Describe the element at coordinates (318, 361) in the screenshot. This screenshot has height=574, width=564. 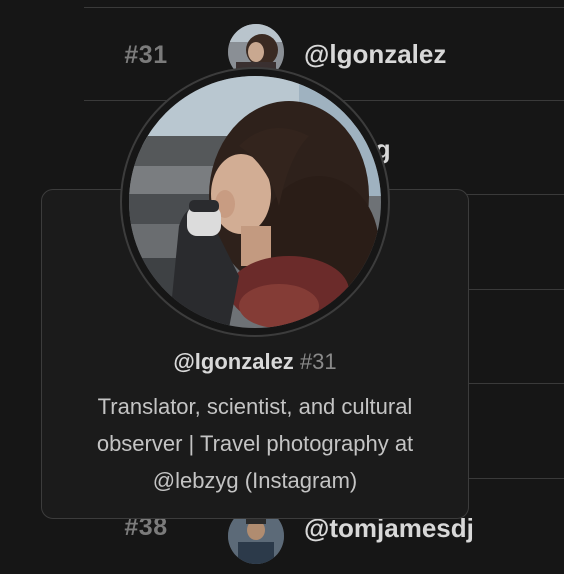
I see `profile-rank: #31` at that location.